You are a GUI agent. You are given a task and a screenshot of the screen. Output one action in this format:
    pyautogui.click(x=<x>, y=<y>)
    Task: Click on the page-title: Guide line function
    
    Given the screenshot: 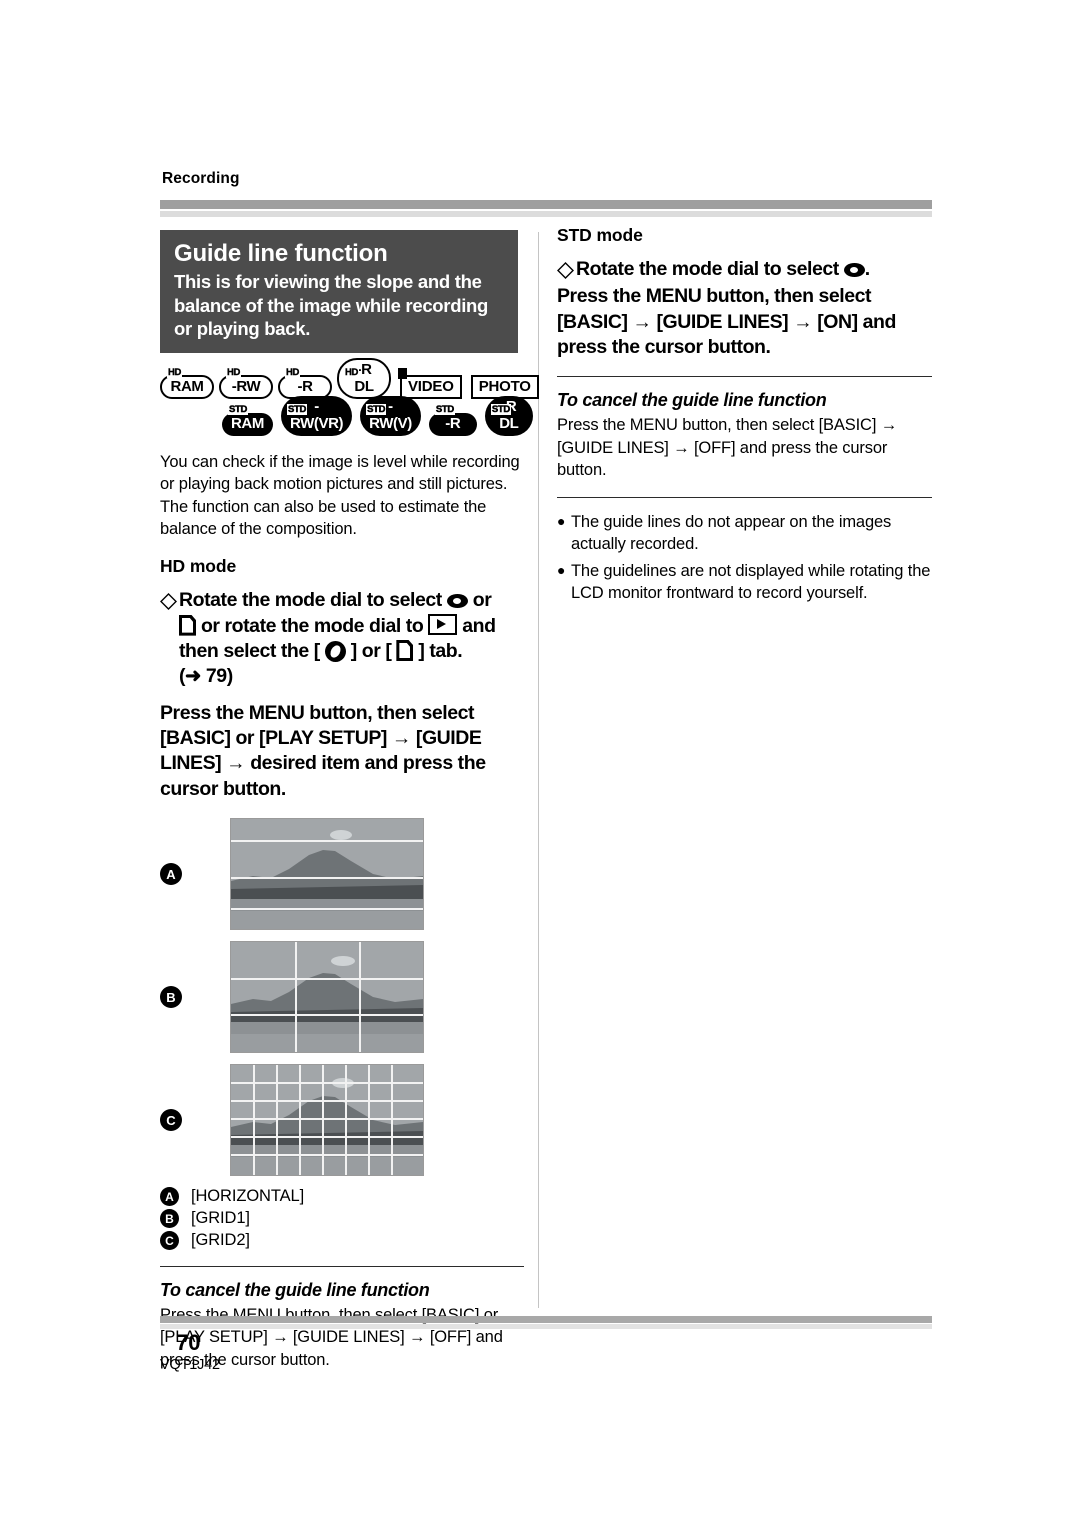 What is the action you would take?
    pyautogui.click(x=281, y=253)
    